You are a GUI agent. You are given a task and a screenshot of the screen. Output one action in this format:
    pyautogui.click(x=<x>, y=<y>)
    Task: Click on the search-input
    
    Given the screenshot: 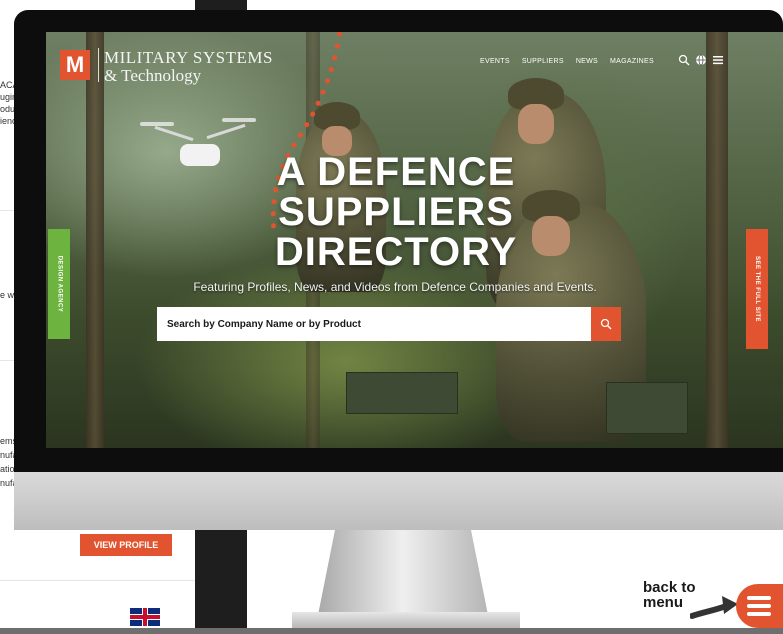 What is the action you would take?
    pyautogui.click(x=375, y=324)
    